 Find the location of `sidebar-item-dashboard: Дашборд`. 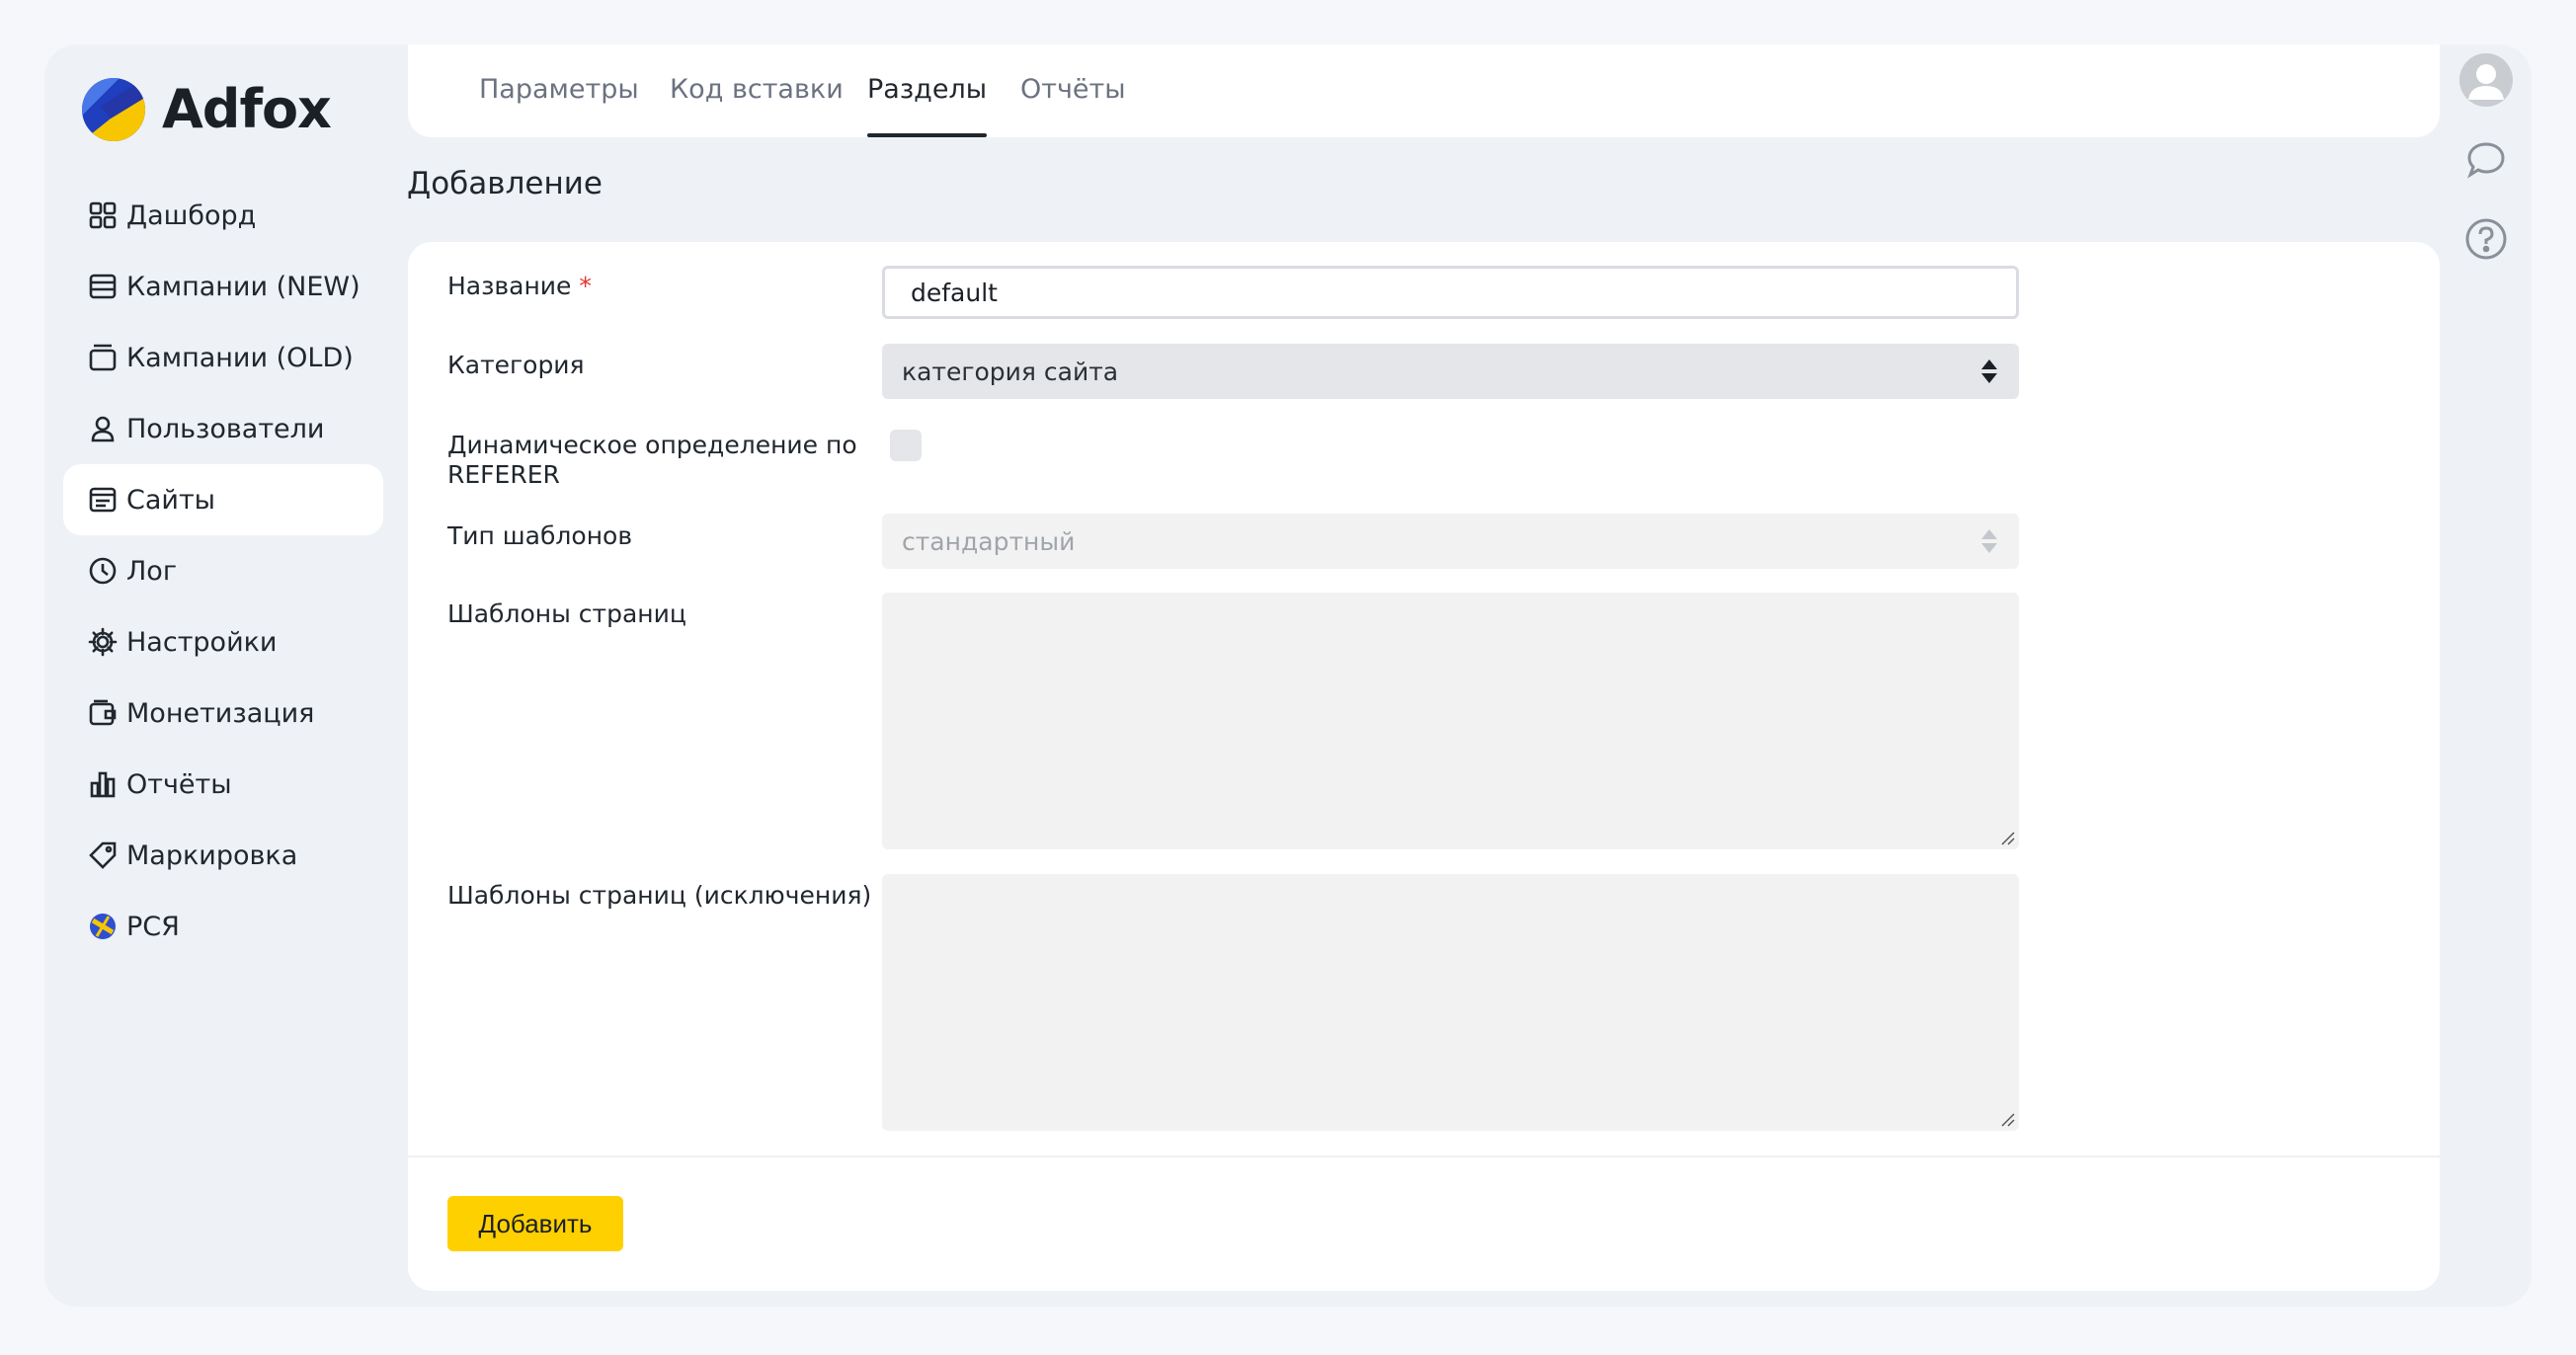

sidebar-item-dashboard: Дашборд is located at coordinates (223, 216).